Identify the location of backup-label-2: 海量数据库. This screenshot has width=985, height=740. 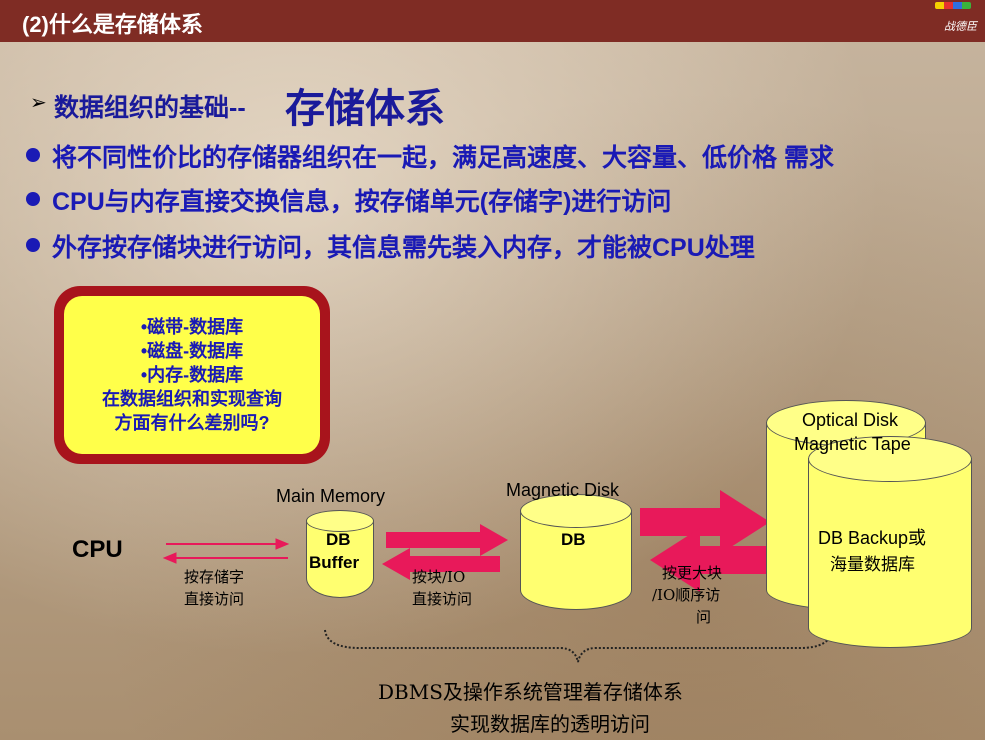
(872, 565).